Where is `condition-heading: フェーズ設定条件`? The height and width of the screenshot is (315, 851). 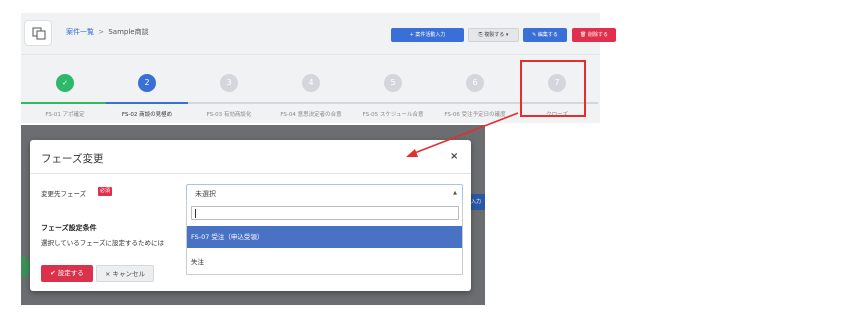 condition-heading: フェーズ設定条件 is located at coordinates (69, 228).